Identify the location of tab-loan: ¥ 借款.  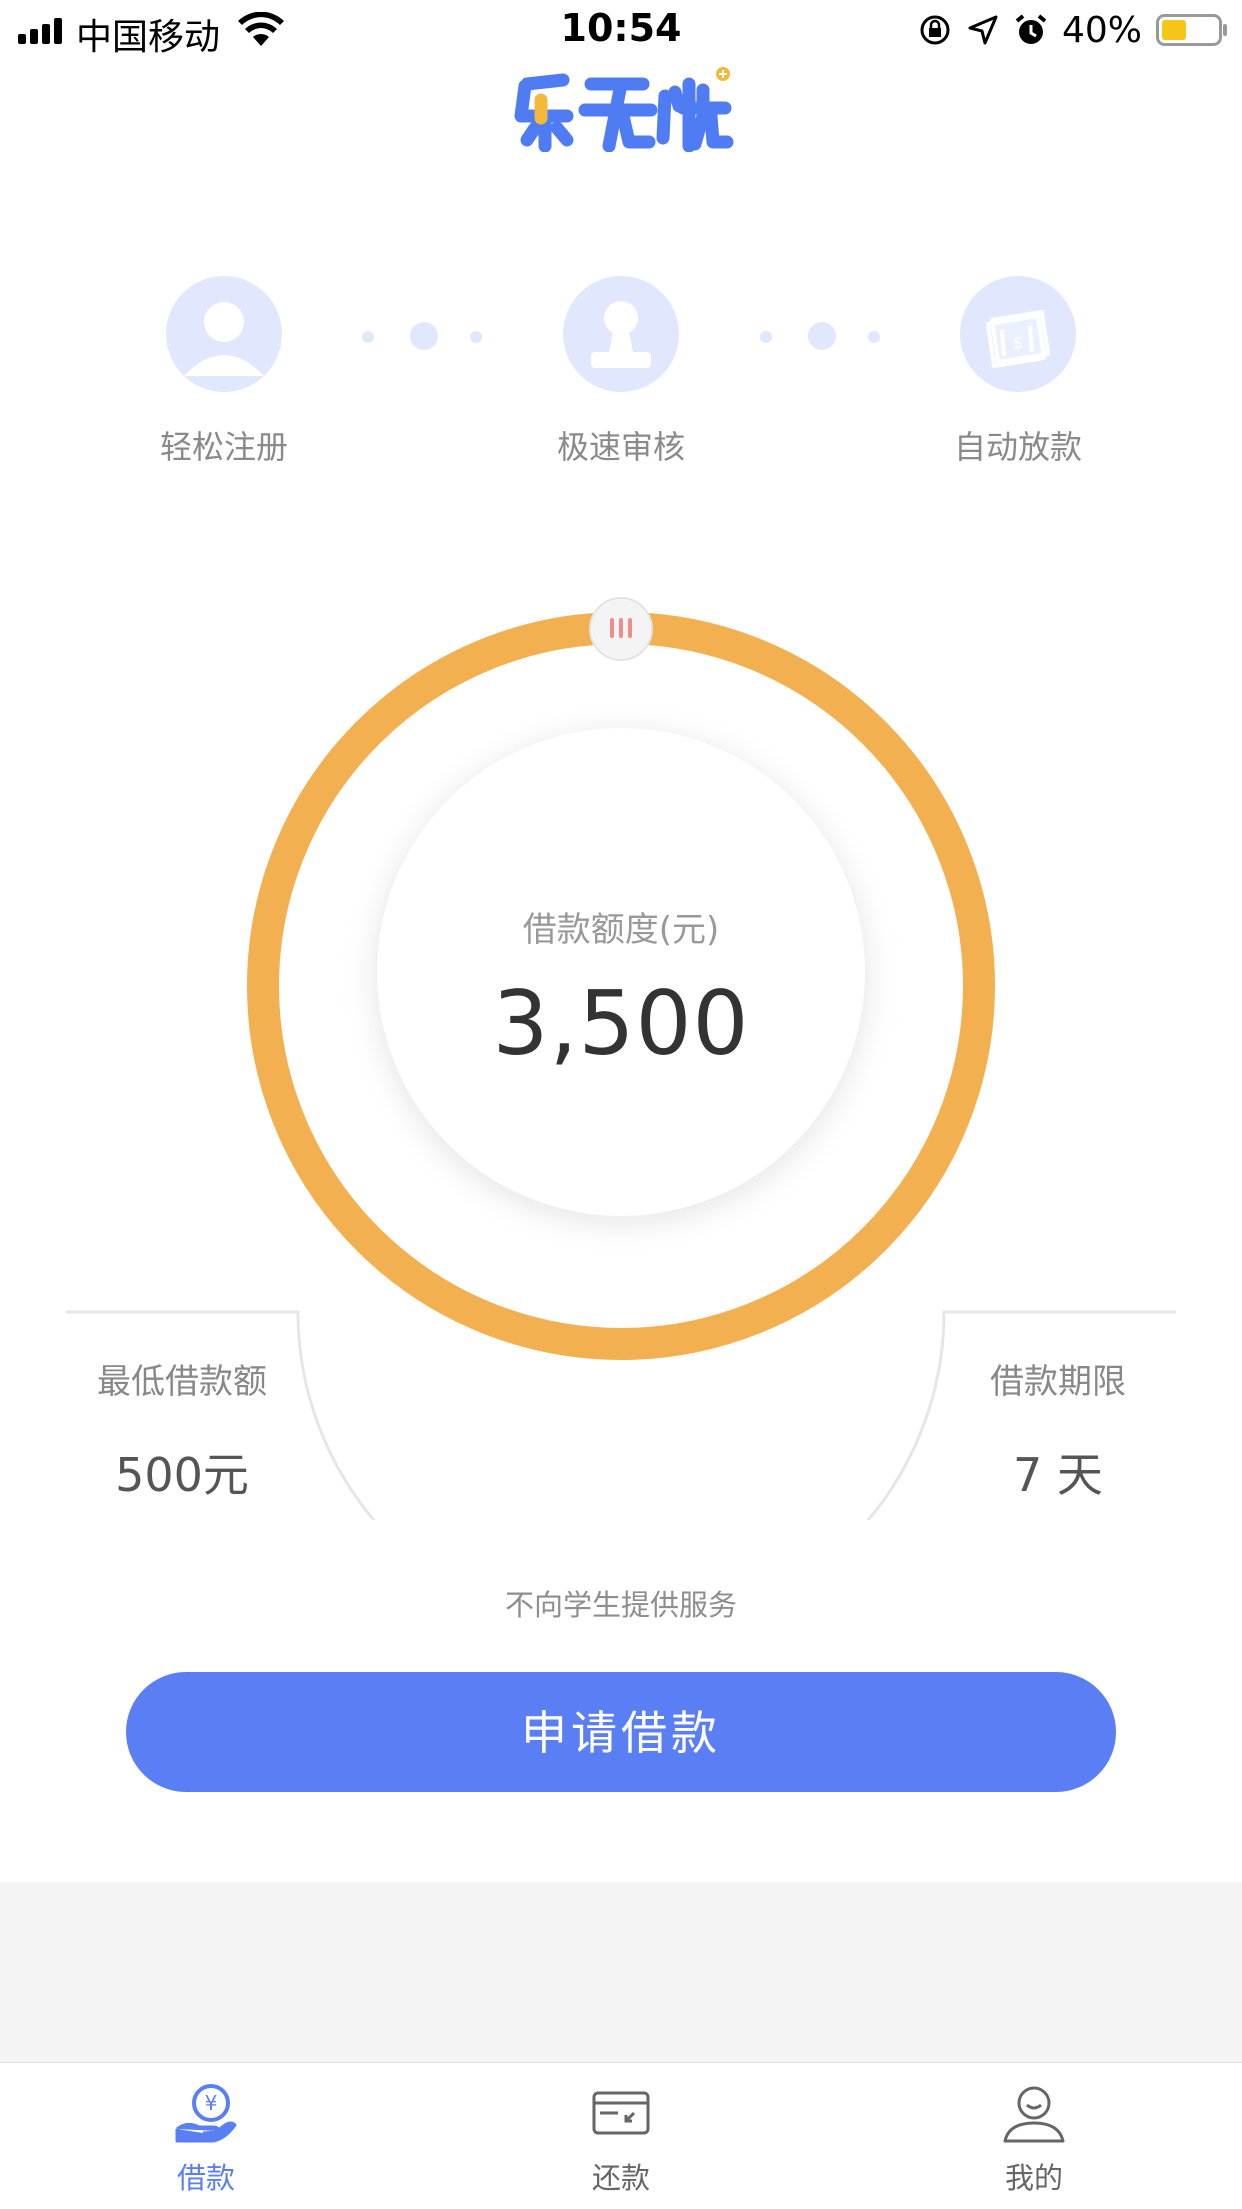
(206, 2136).